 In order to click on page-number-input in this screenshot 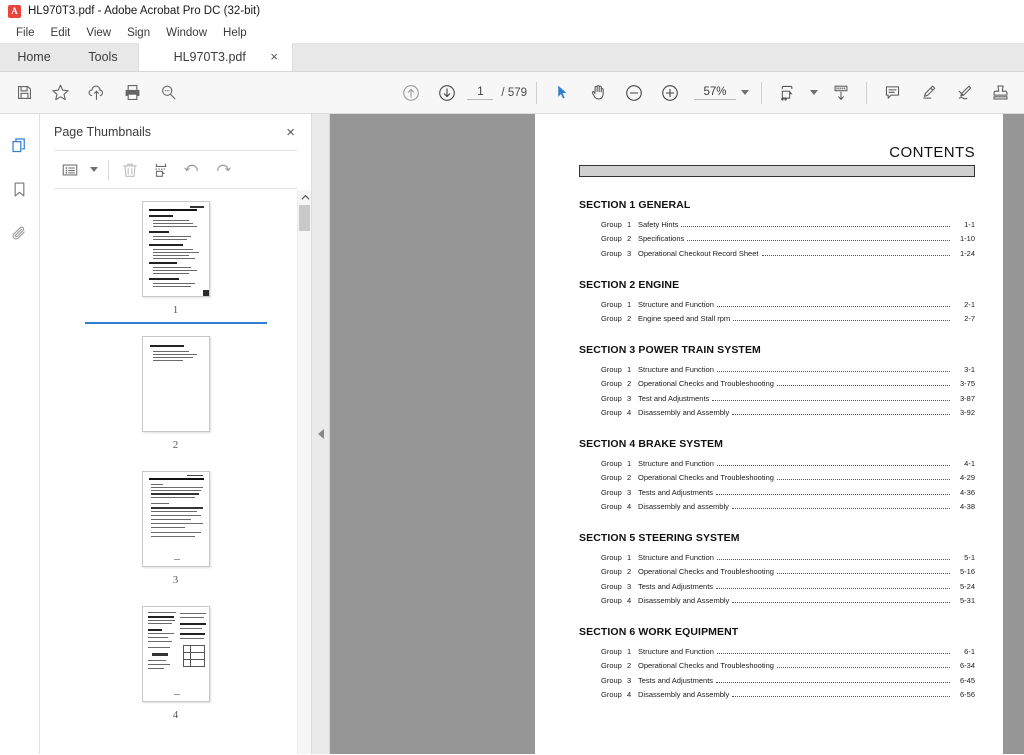, I will do `click(480, 92)`.